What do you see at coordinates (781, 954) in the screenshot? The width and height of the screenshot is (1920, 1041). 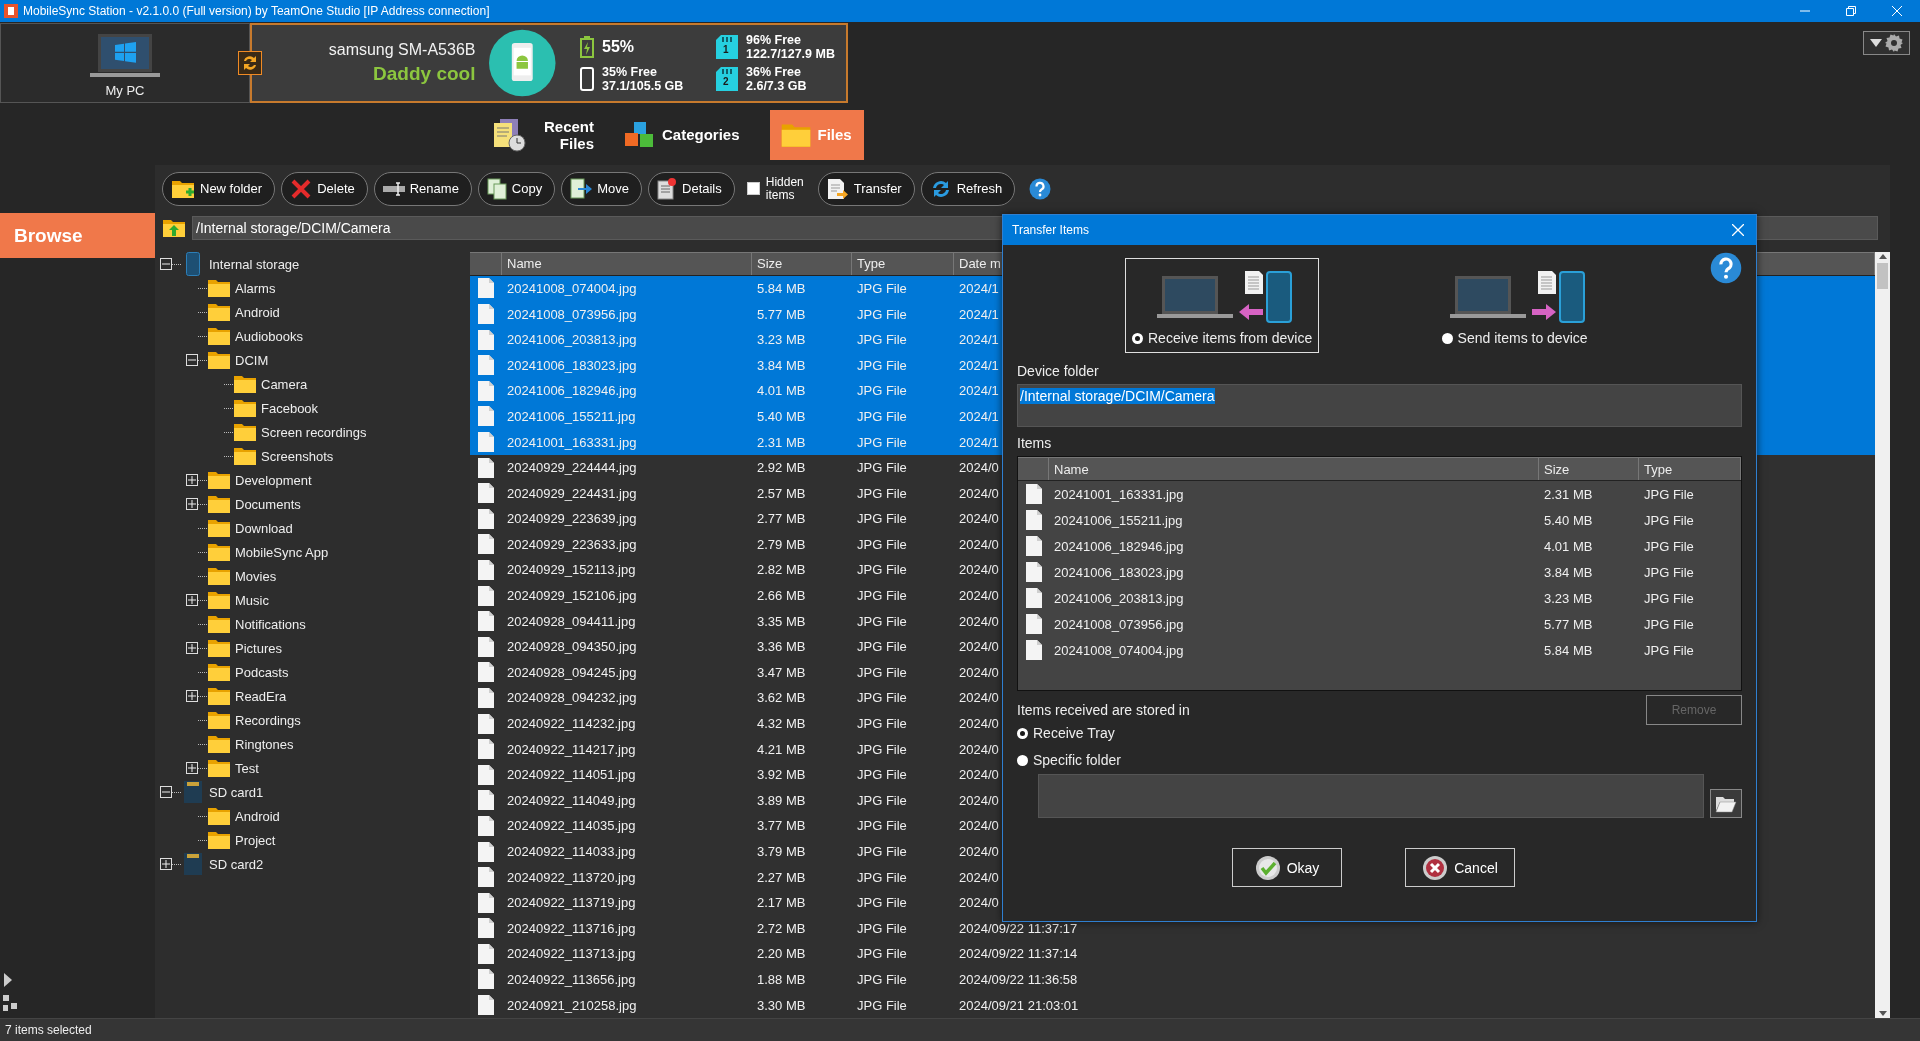 I see `file-size: 2.20 MB` at bounding box center [781, 954].